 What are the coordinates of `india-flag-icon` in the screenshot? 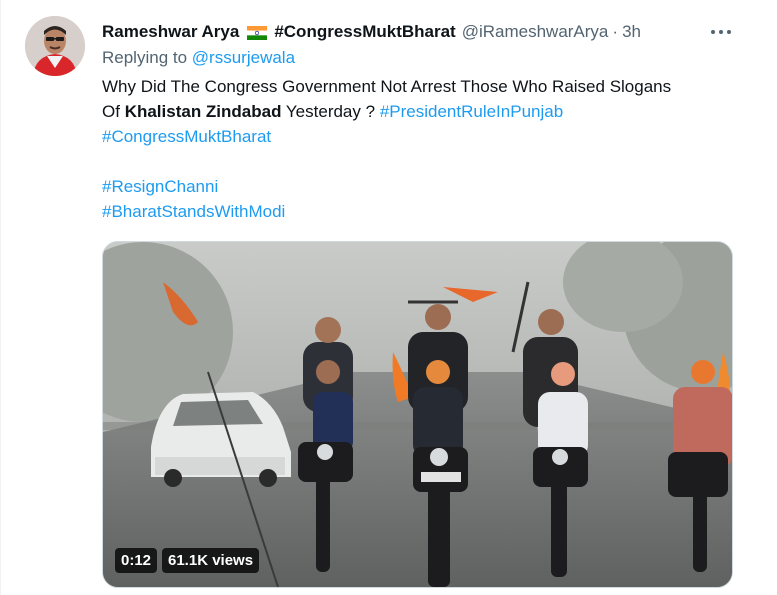 It's located at (257, 32).